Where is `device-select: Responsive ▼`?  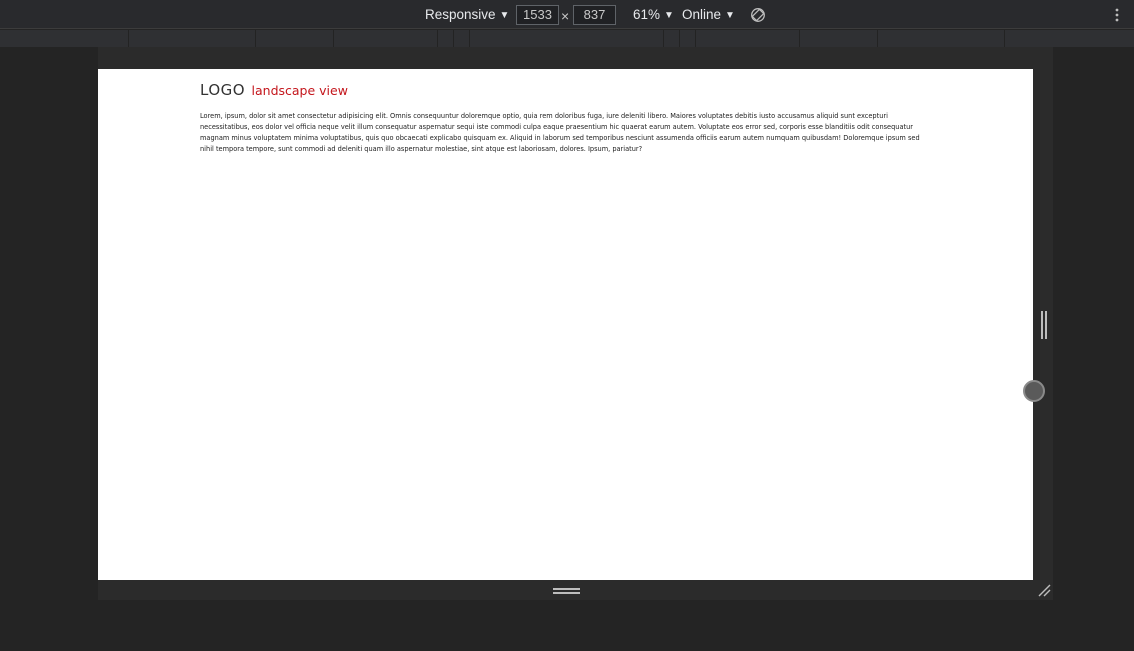 device-select: Responsive ▼ is located at coordinates (467, 14).